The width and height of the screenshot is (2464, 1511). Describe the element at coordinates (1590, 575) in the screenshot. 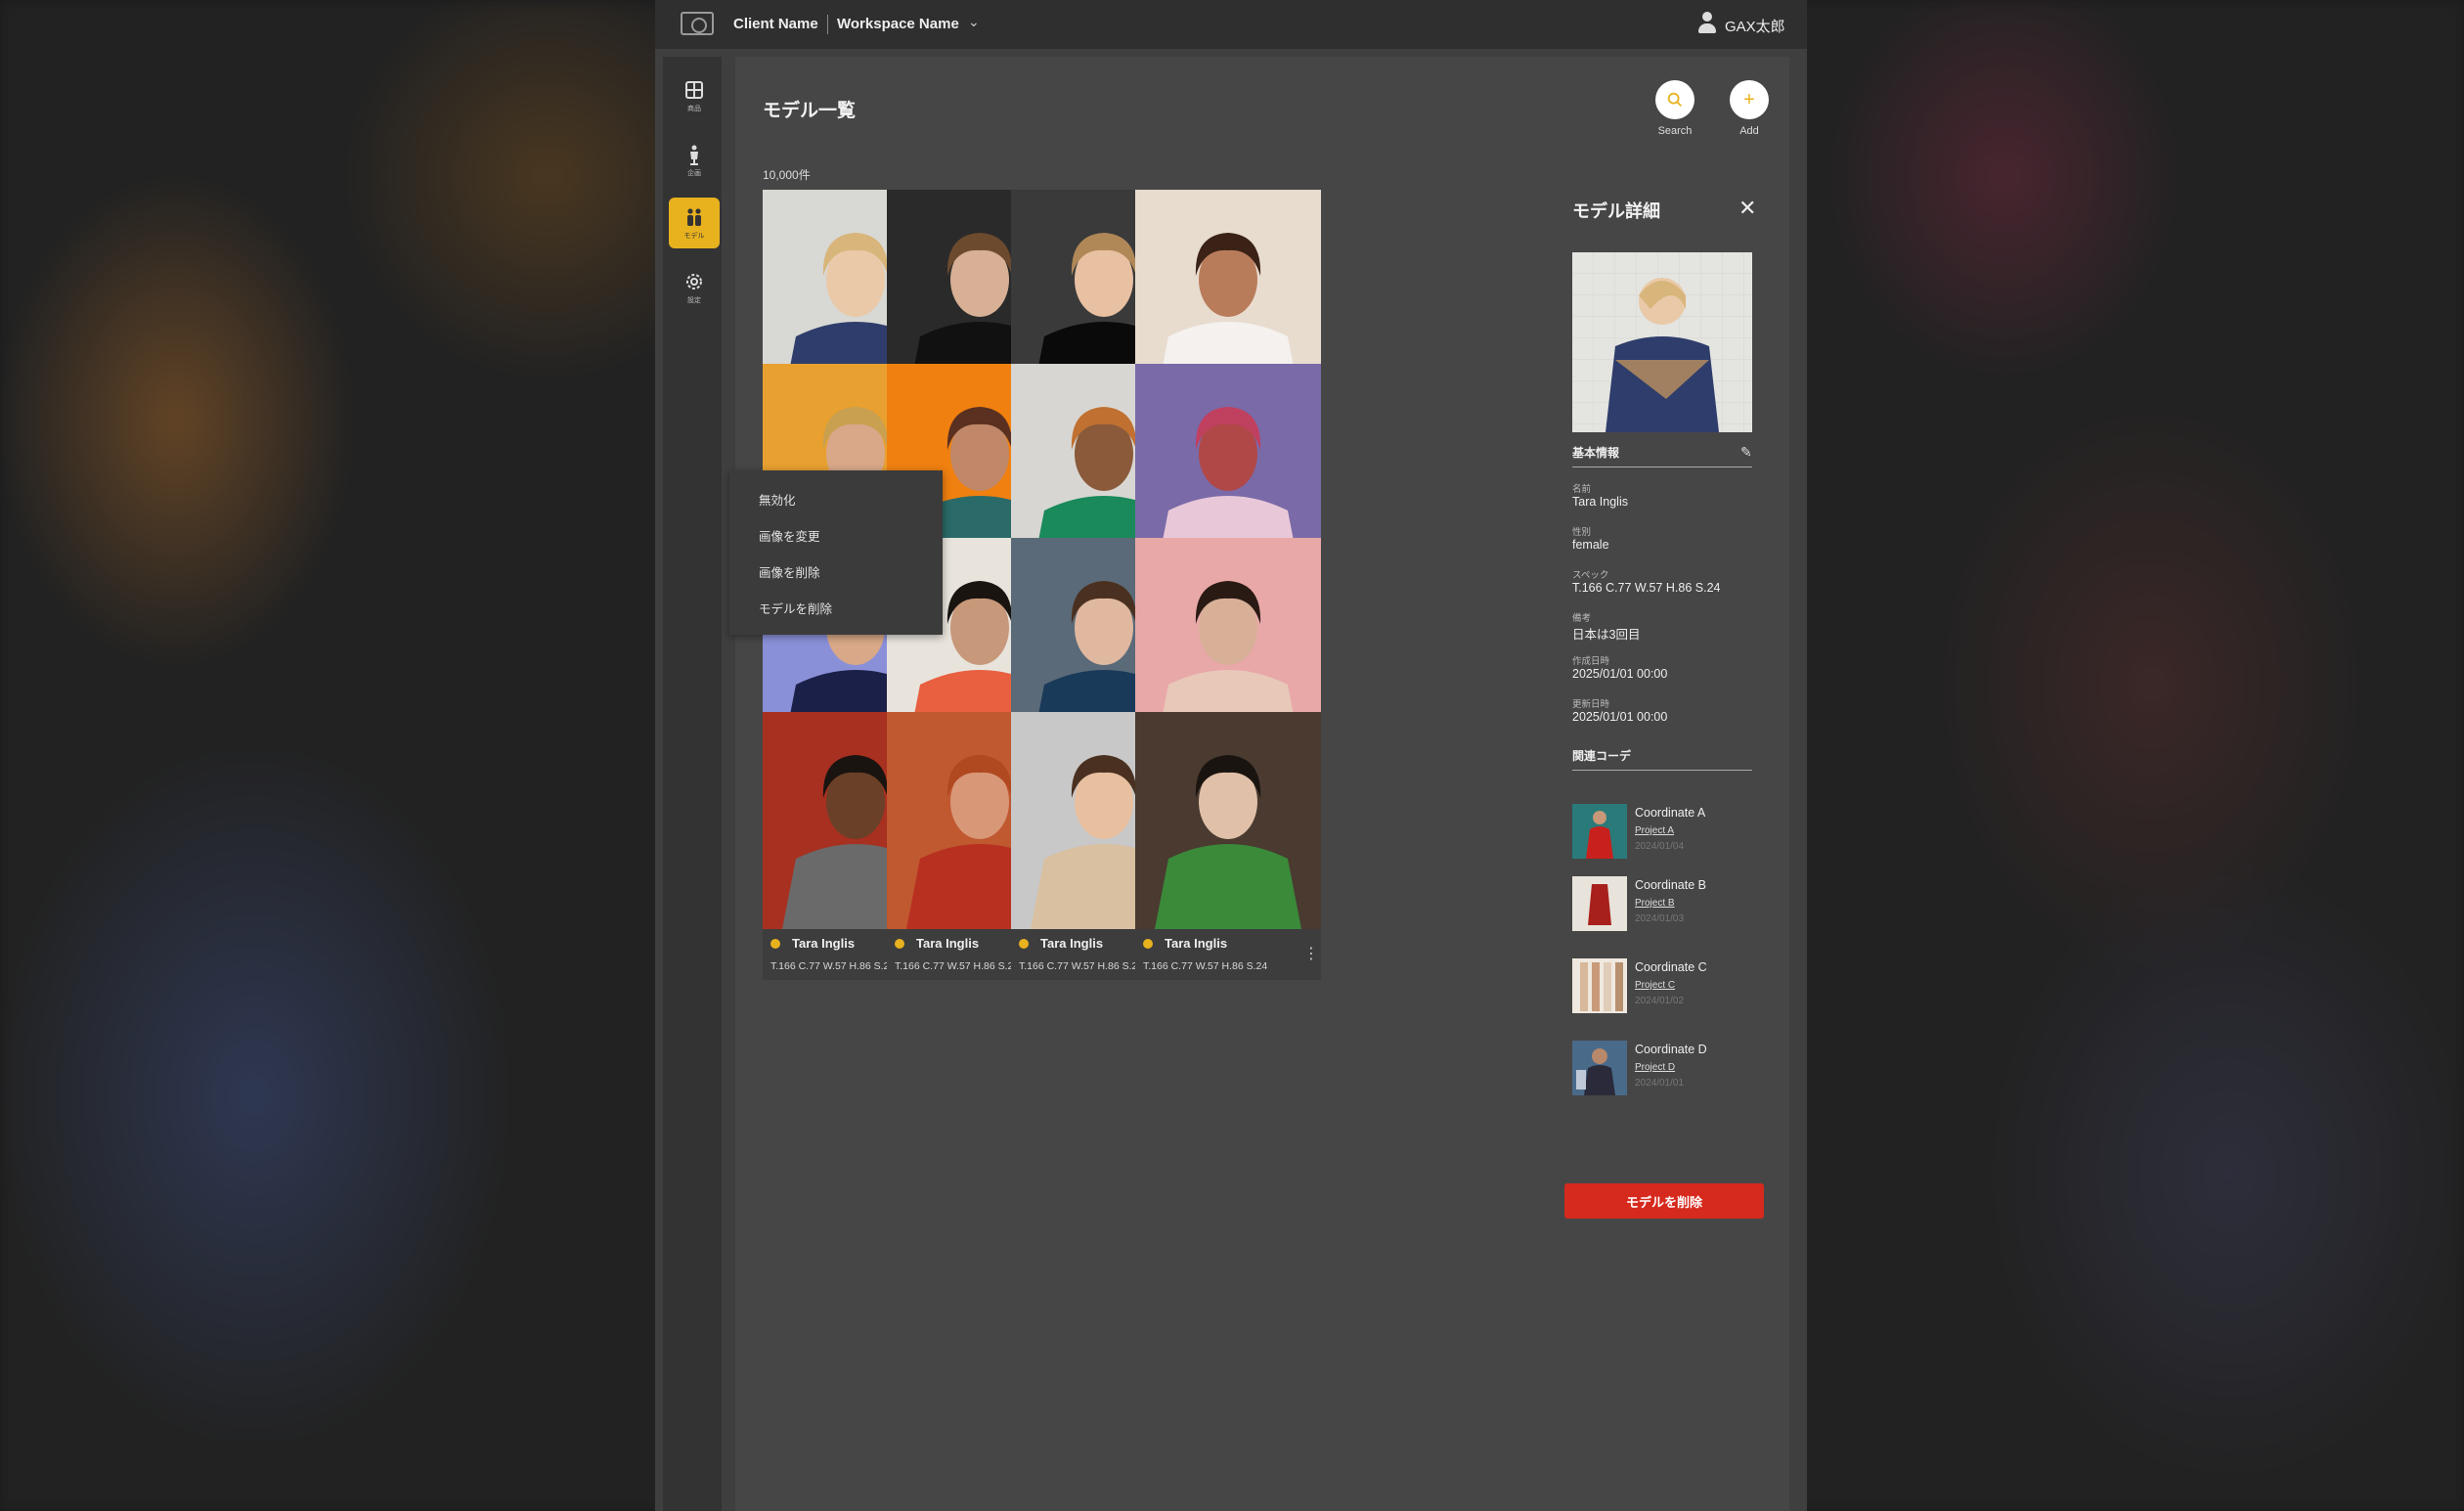

I see `field-label: スペック` at that location.